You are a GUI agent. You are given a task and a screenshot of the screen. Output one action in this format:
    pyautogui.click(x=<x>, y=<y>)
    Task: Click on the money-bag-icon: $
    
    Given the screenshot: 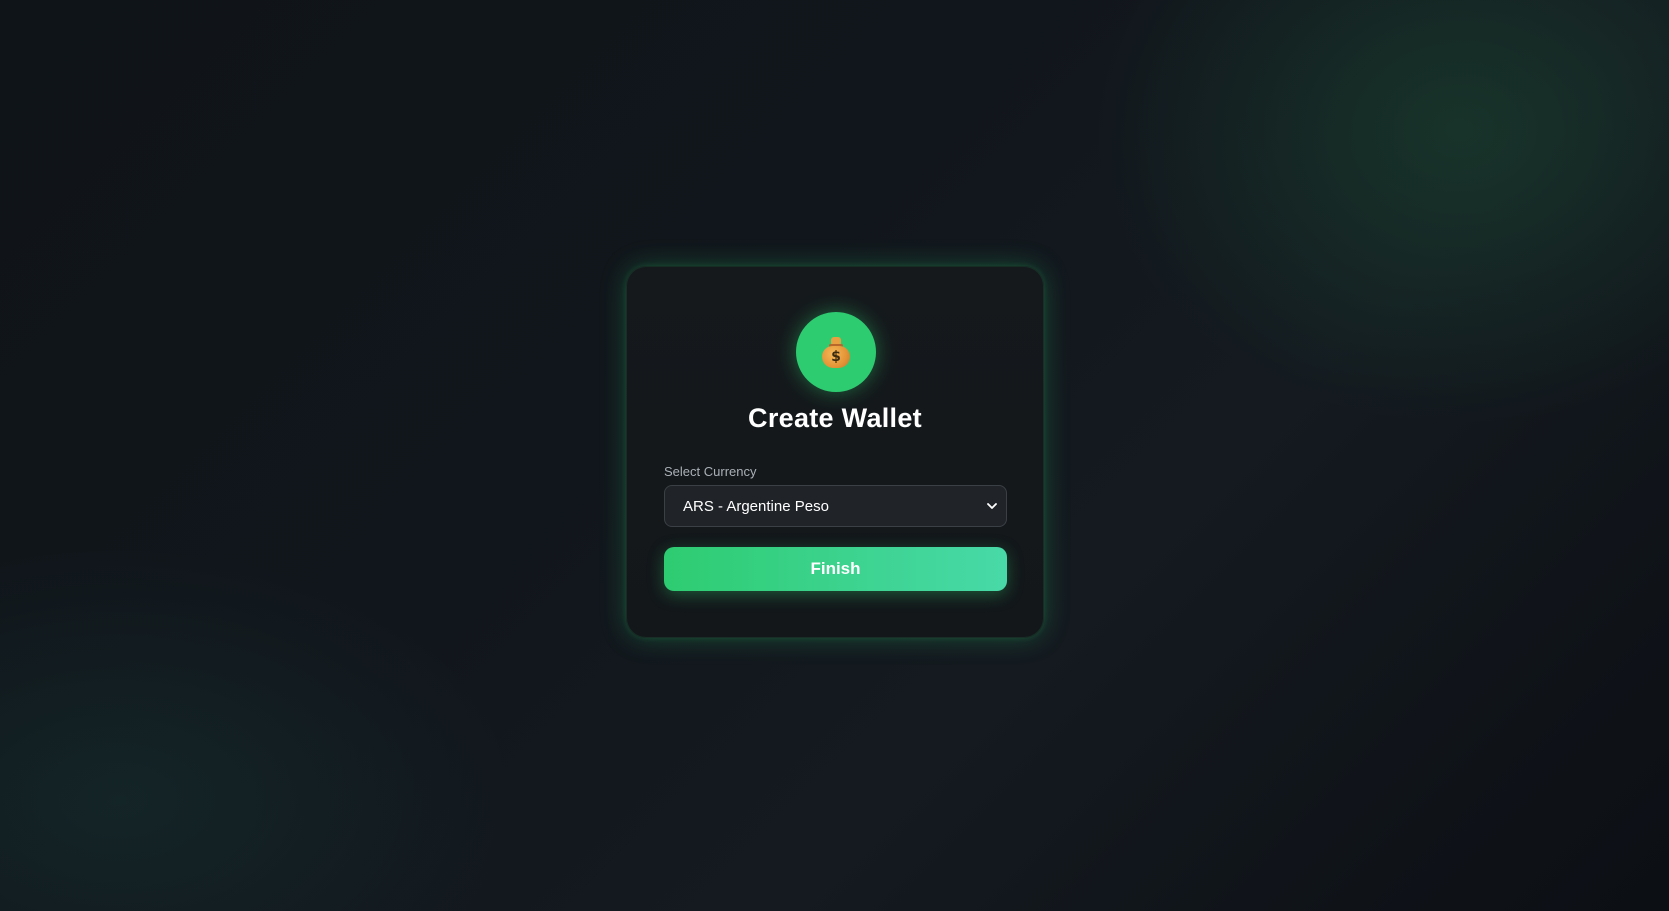 What is the action you would take?
    pyautogui.click(x=836, y=352)
    